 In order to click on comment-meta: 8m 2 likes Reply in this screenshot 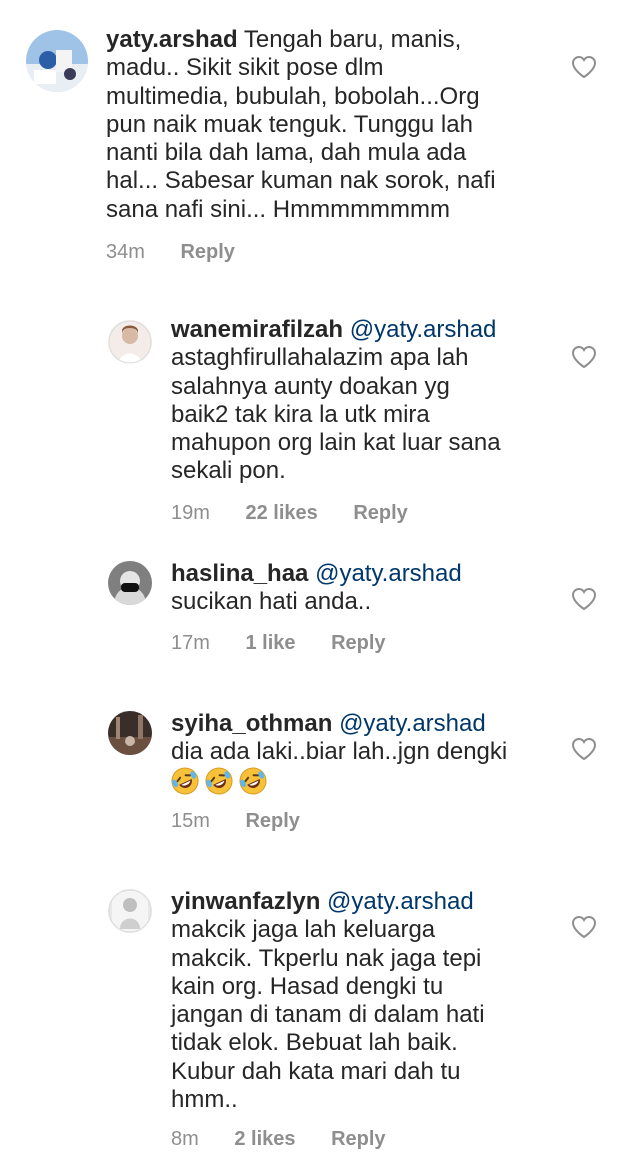, I will do `click(278, 1139)`.